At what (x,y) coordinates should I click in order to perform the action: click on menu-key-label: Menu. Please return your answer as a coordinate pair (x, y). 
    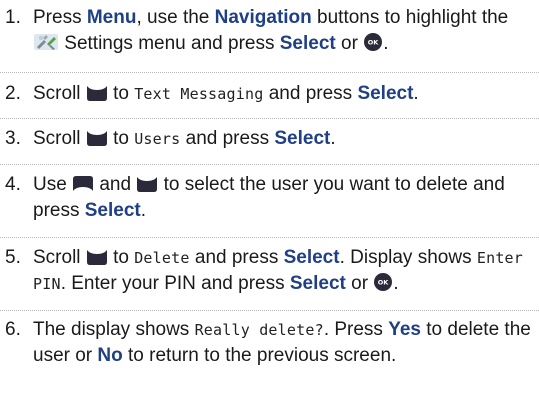
    Looking at the image, I should click on (111, 17).